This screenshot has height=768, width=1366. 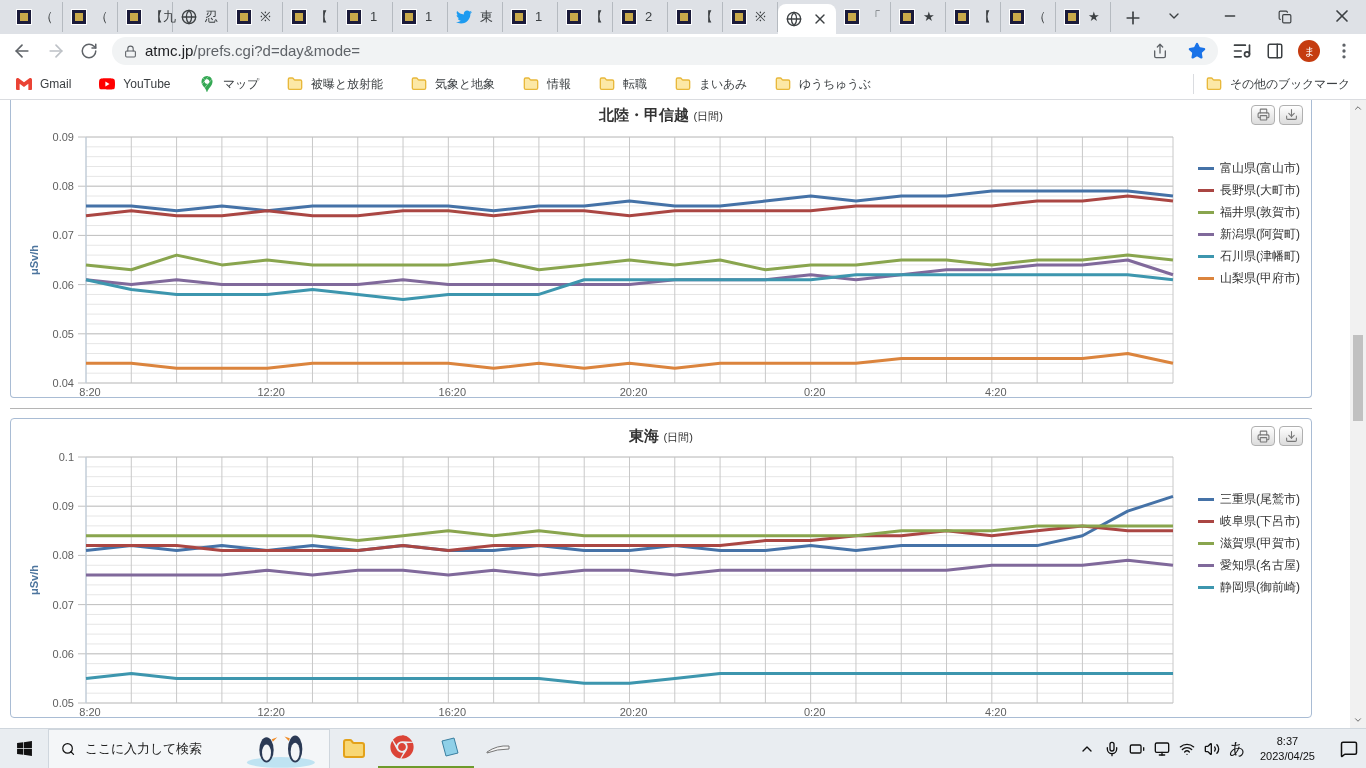 What do you see at coordinates (1260, 587) in the screenshot?
I see `legend-label: 静岡県(御前崎)` at bounding box center [1260, 587].